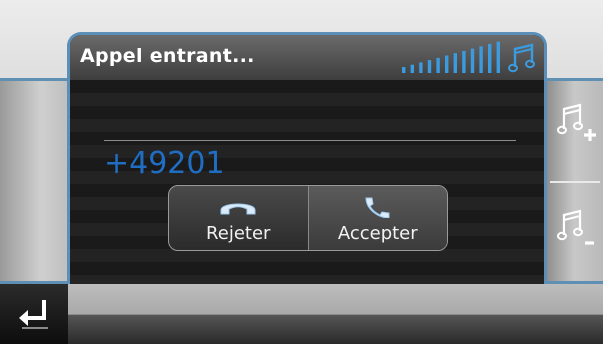 The width and height of the screenshot is (603, 344). What do you see at coordinates (335, 329) in the screenshot?
I see `bottom-lower-strip` at bounding box center [335, 329].